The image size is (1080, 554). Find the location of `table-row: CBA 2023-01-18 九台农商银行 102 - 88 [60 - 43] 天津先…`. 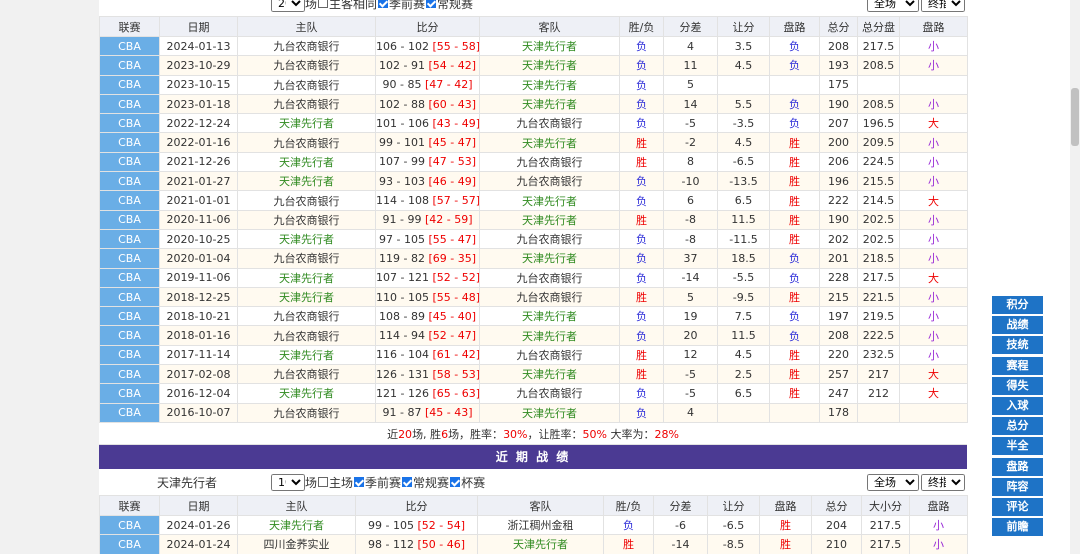

table-row: CBA 2023-01-18 九台农商银行 102 - 88 [60 - 43] 天津先… is located at coordinates (533, 104).